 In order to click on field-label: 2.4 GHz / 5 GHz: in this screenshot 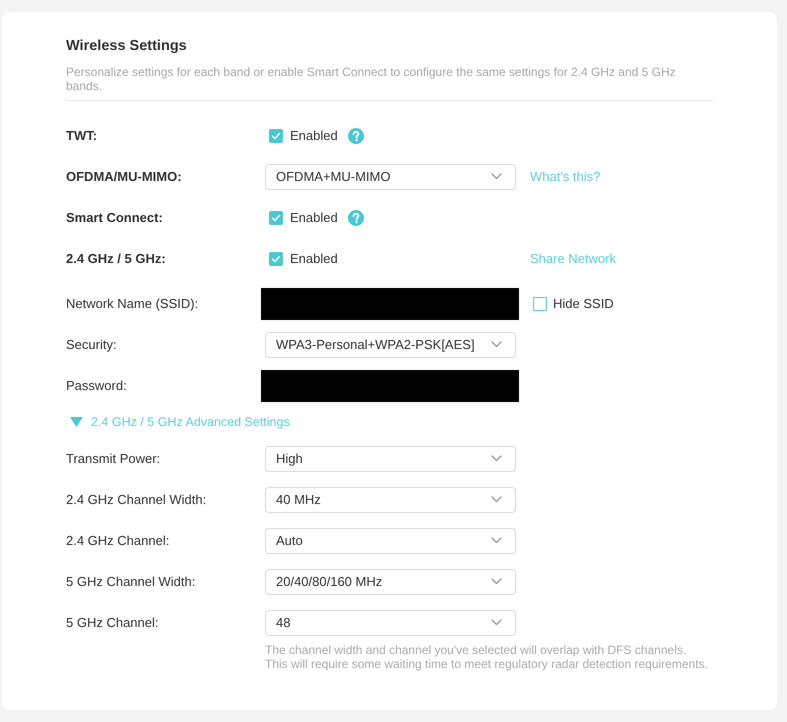, I will do `click(116, 259)`.